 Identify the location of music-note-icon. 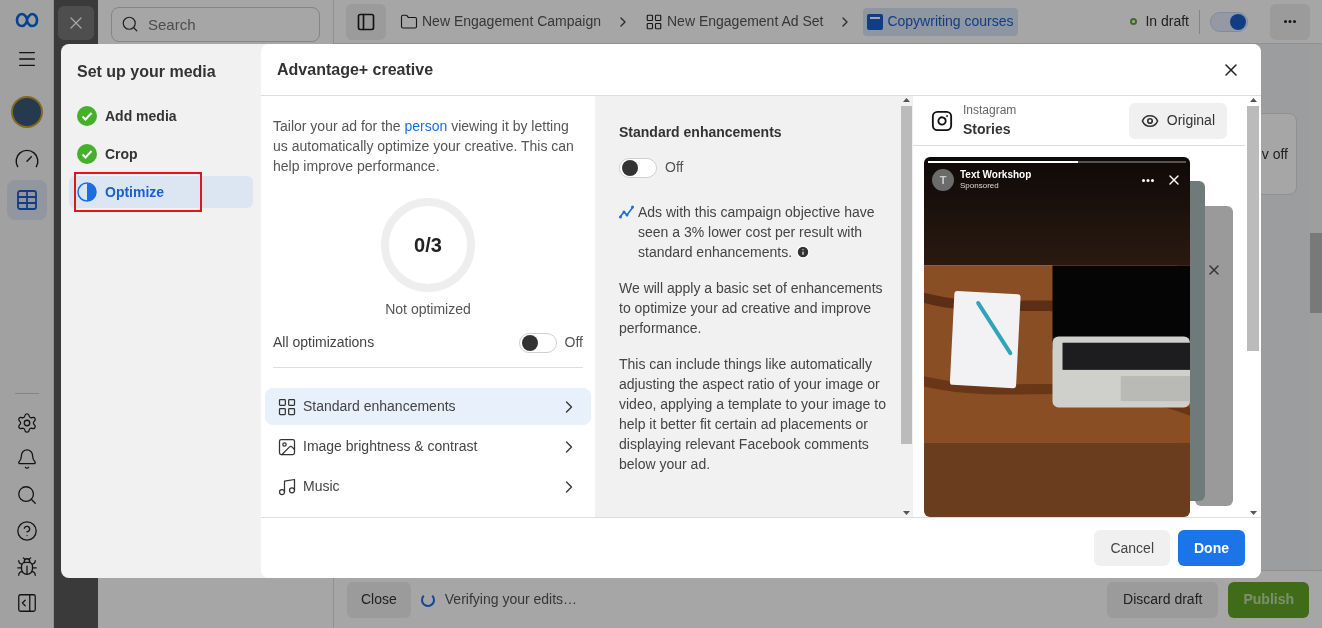
(287, 486).